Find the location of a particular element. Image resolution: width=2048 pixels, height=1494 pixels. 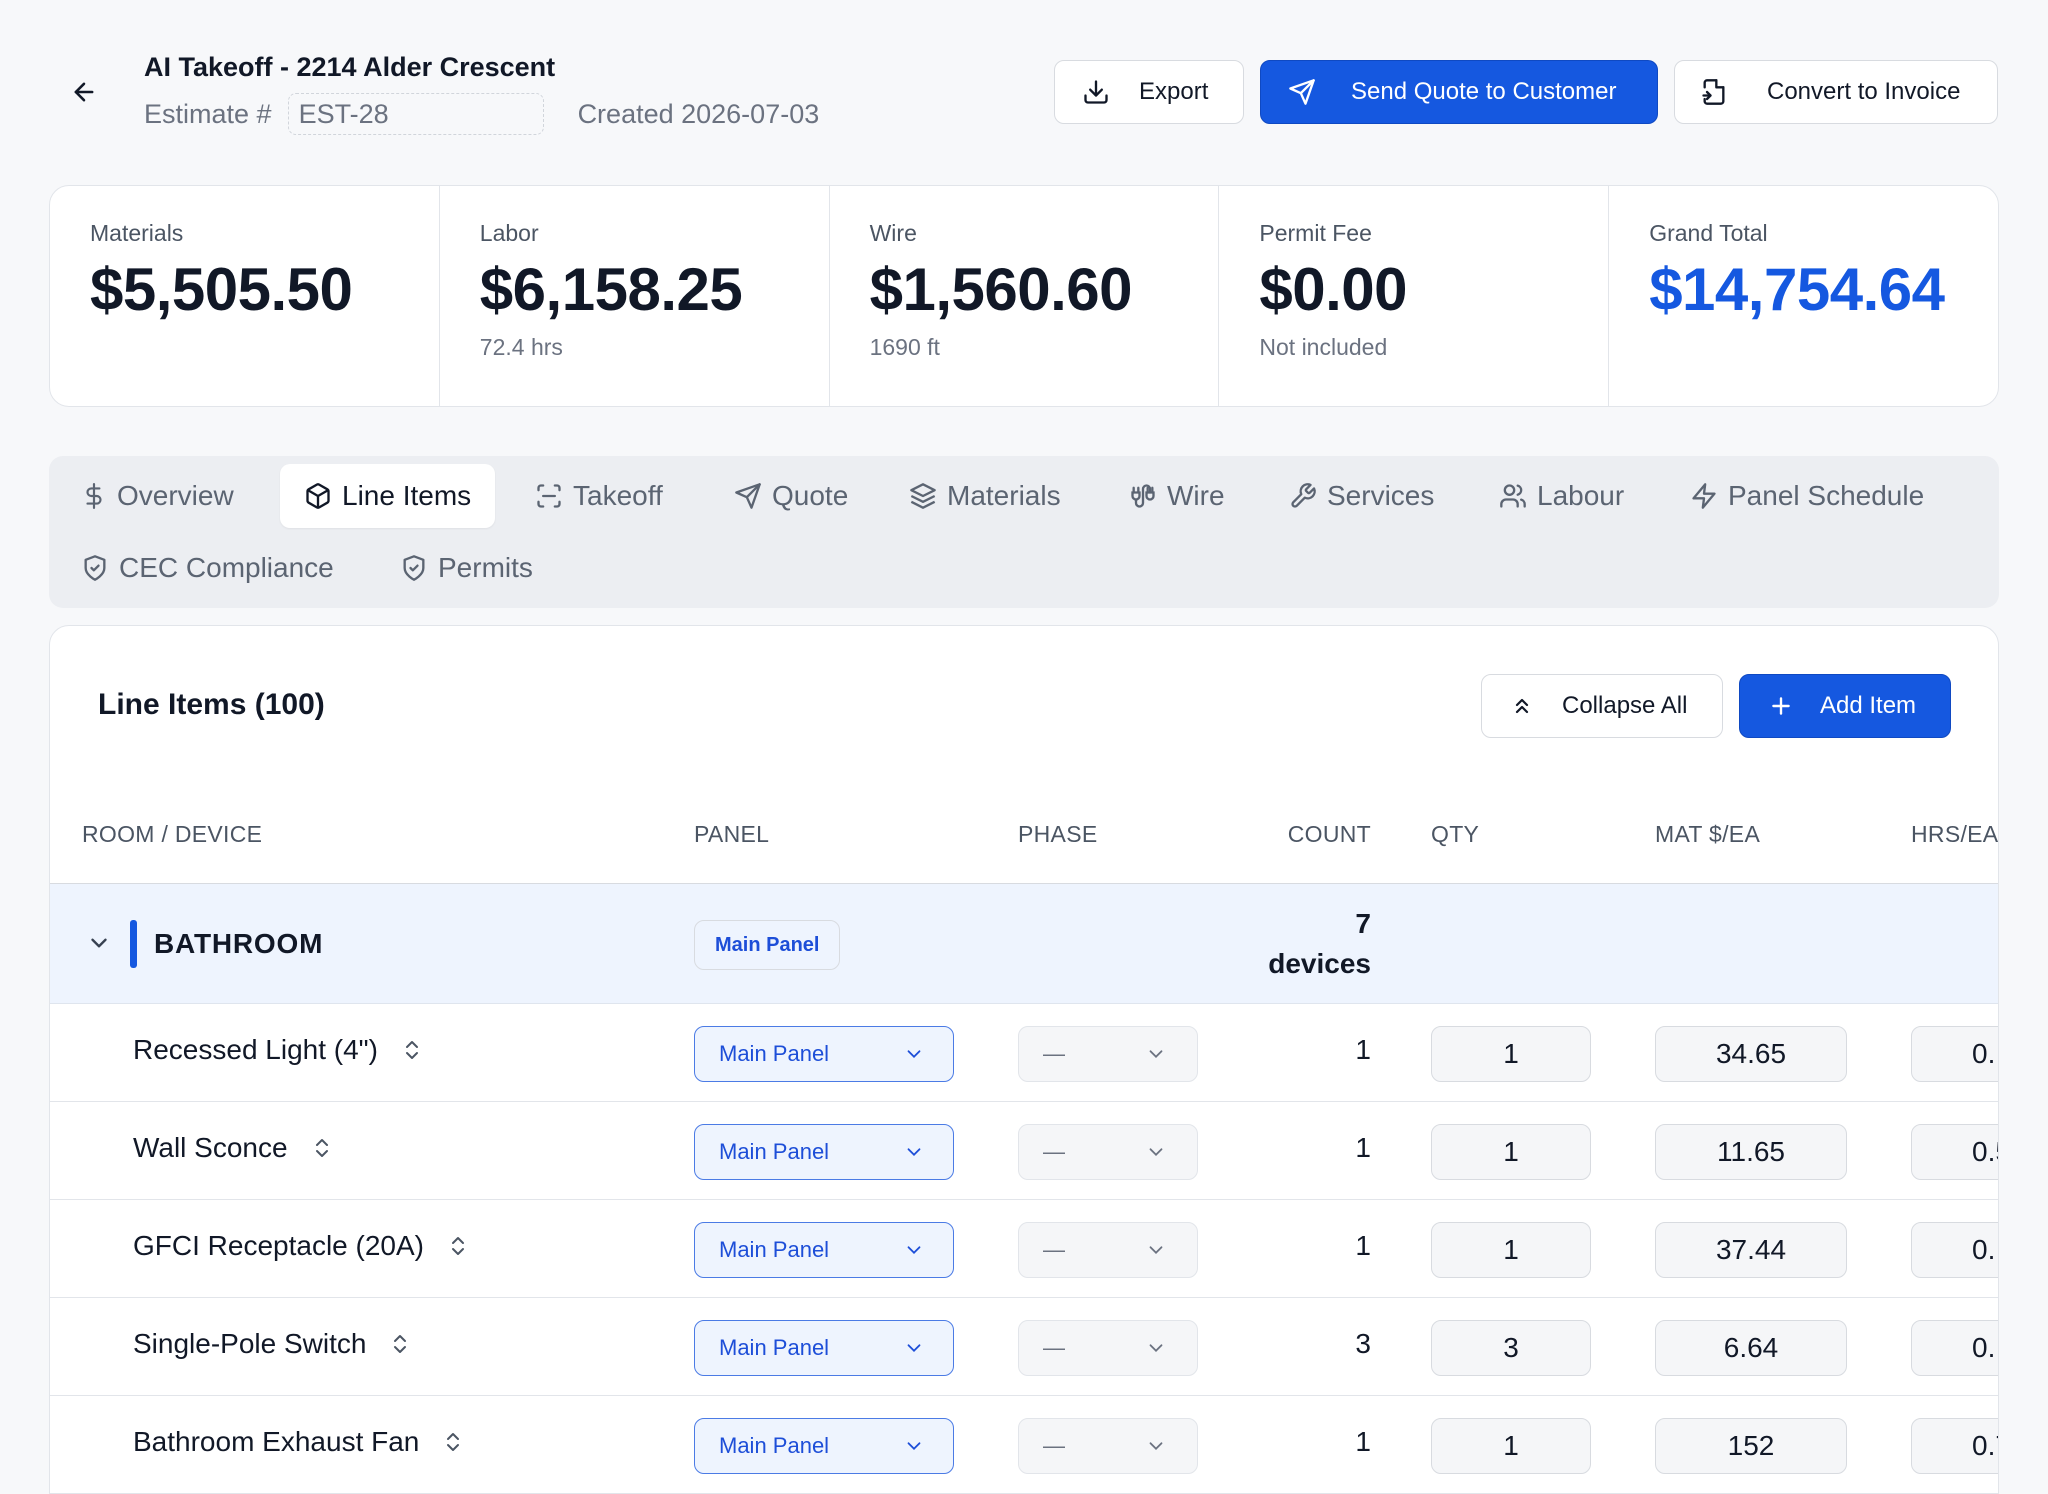

tab-label: Labour is located at coordinates (1581, 495).